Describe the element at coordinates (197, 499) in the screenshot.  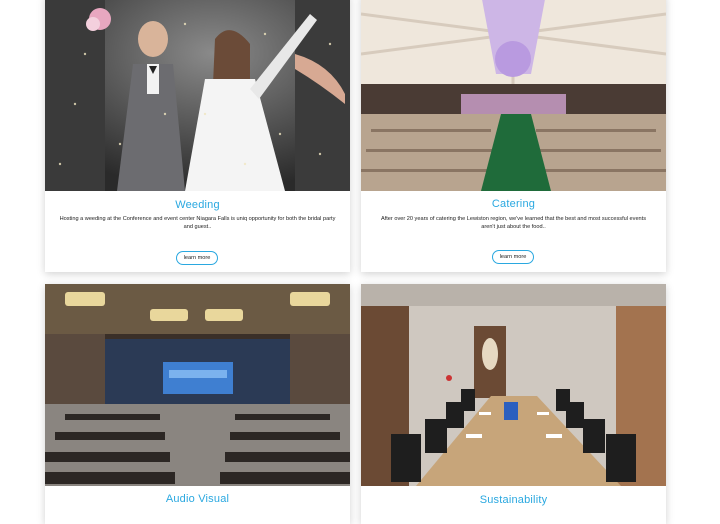
I see `card-title: Audio Visual` at that location.